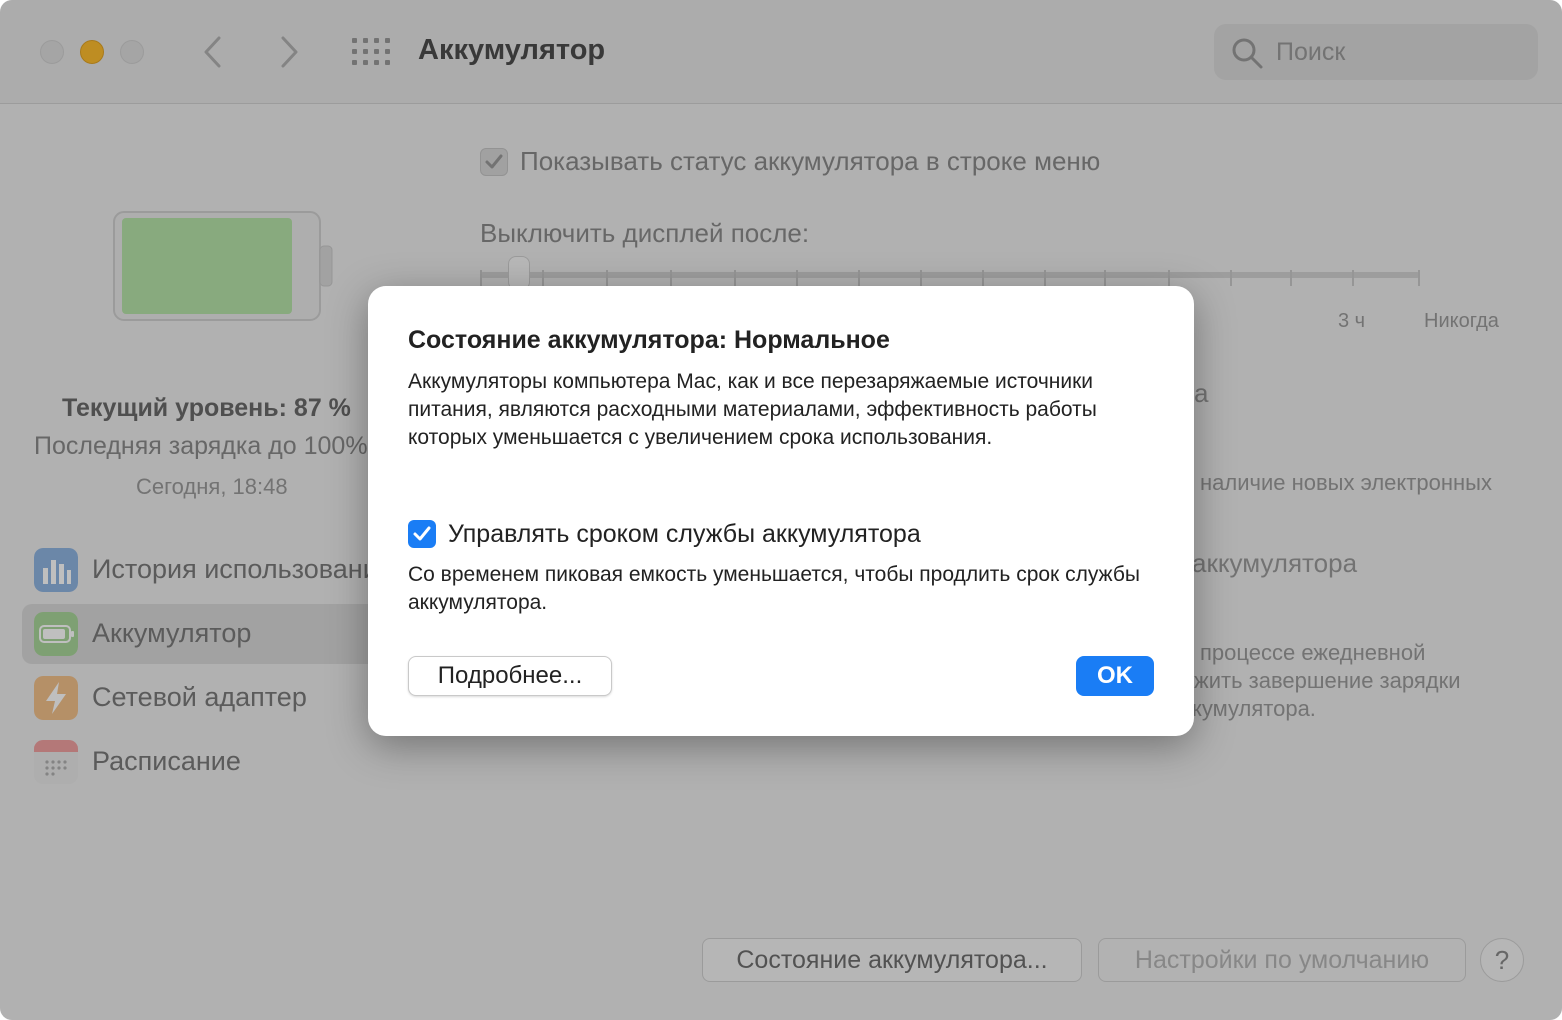 This screenshot has width=1562, height=1020. I want to click on sidebar-item-power-adapter: Сетевой адаптер, so click(202, 698).